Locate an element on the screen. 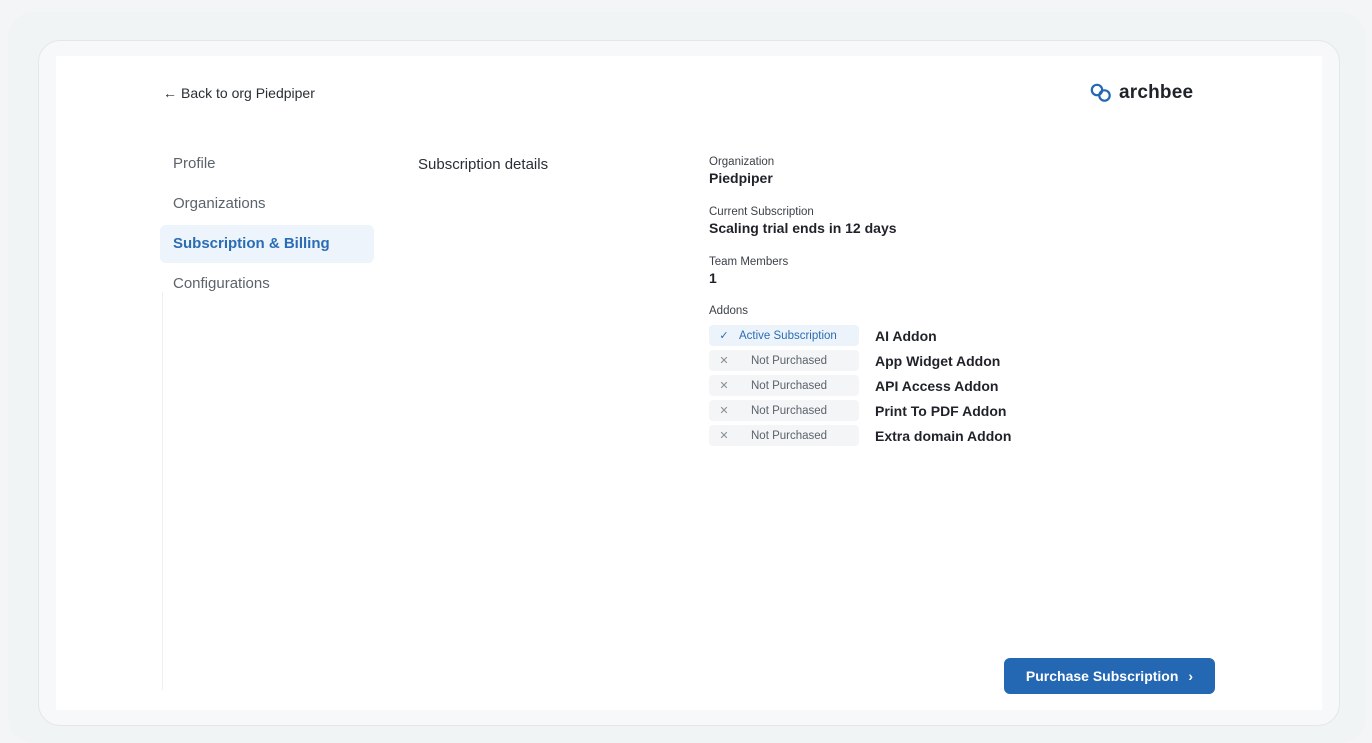  addon-name: API Access Addon is located at coordinates (937, 385).